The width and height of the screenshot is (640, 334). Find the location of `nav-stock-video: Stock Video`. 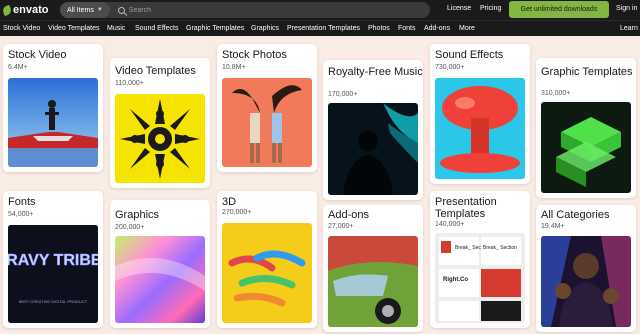

nav-stock-video: Stock Video is located at coordinates (21, 28).